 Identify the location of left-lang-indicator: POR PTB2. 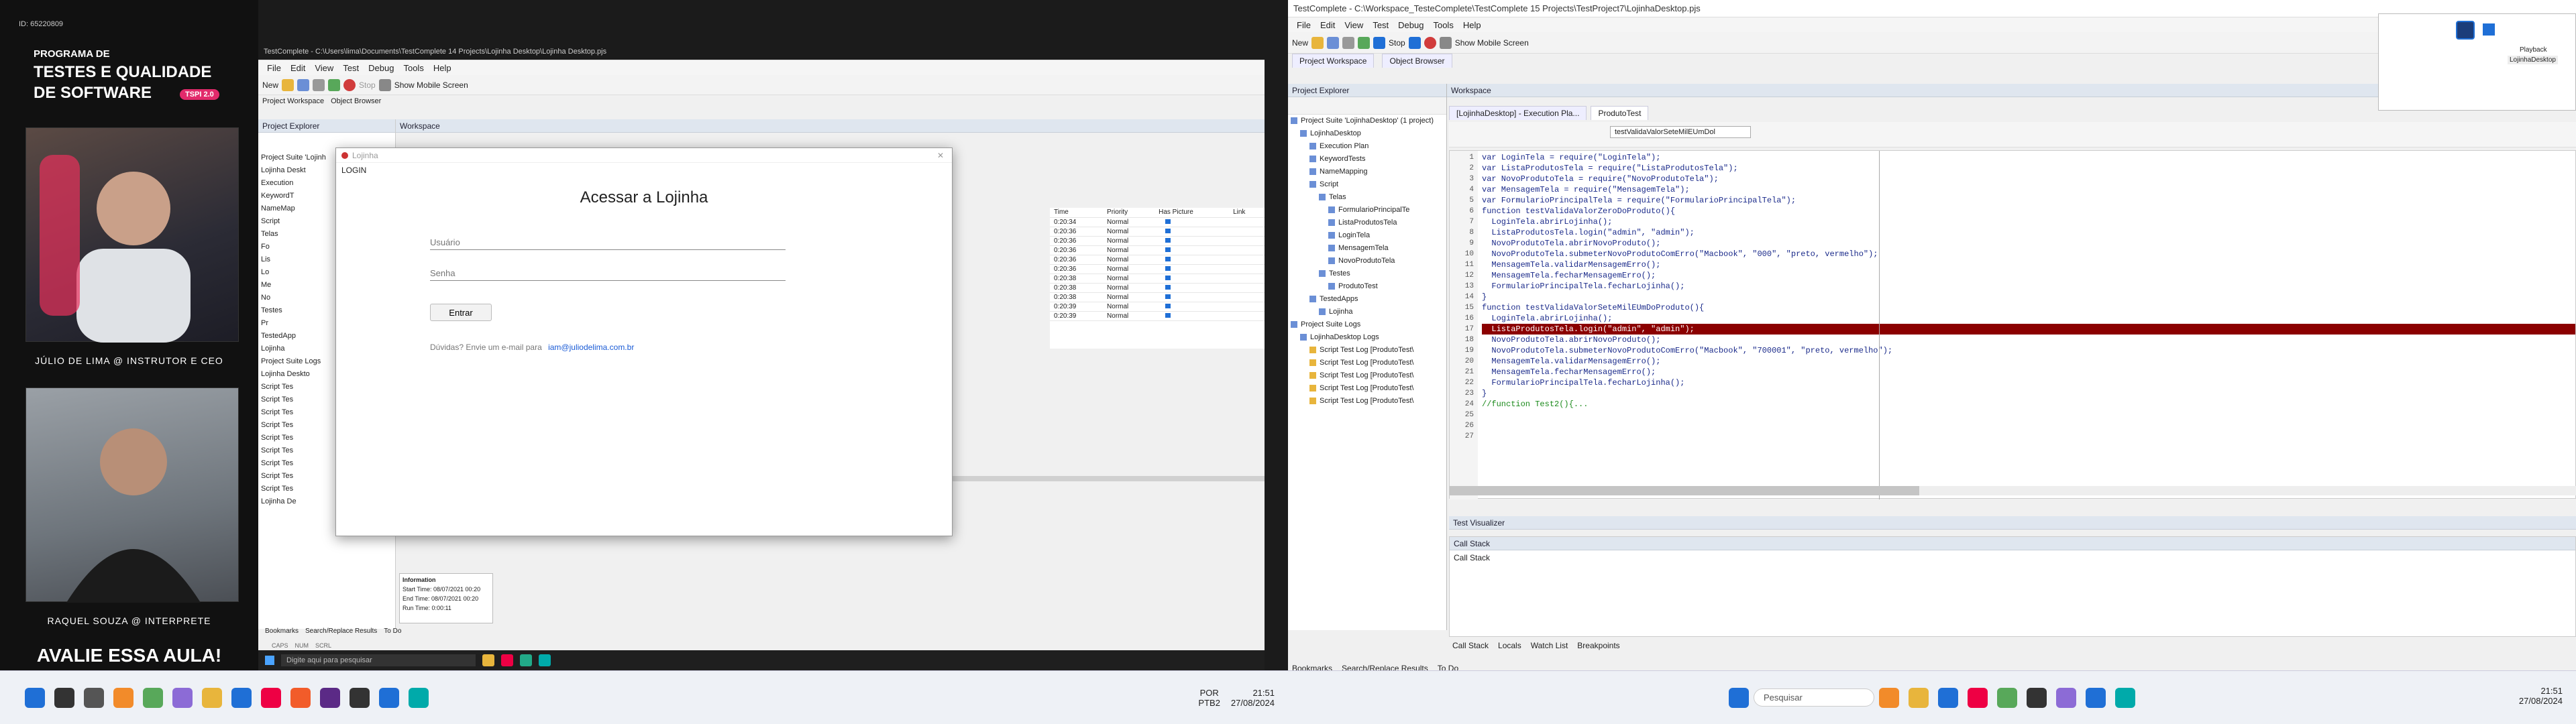
(1209, 698).